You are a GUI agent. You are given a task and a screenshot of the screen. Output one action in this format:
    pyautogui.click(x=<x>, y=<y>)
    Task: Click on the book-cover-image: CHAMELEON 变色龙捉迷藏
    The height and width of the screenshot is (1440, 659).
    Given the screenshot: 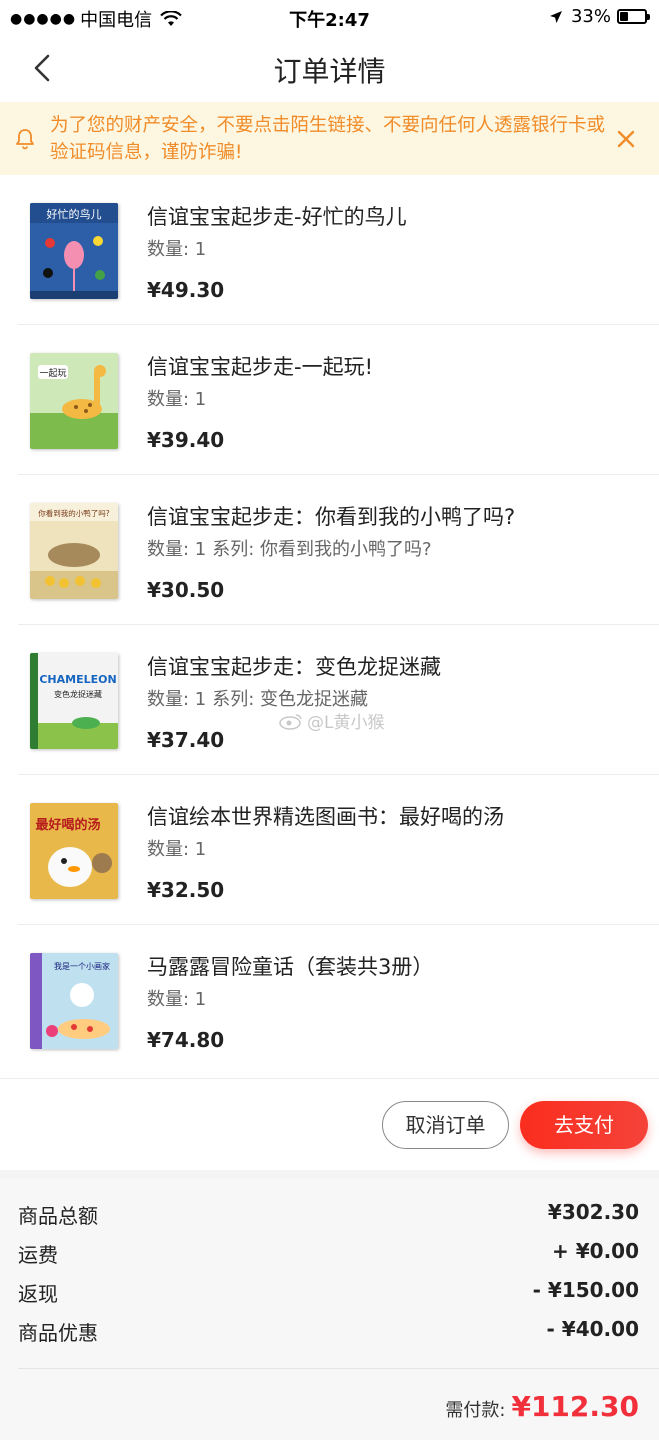 What is the action you would take?
    pyautogui.click(x=74, y=701)
    